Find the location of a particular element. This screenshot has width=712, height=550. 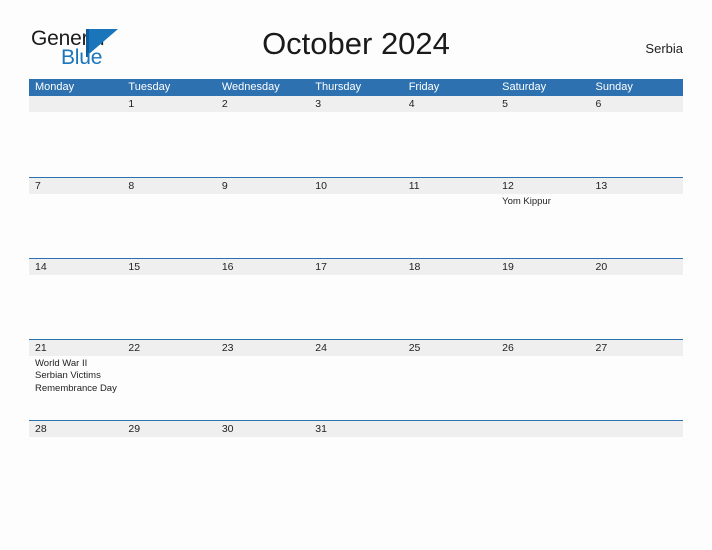

day-number-15: 15 is located at coordinates (168, 267).